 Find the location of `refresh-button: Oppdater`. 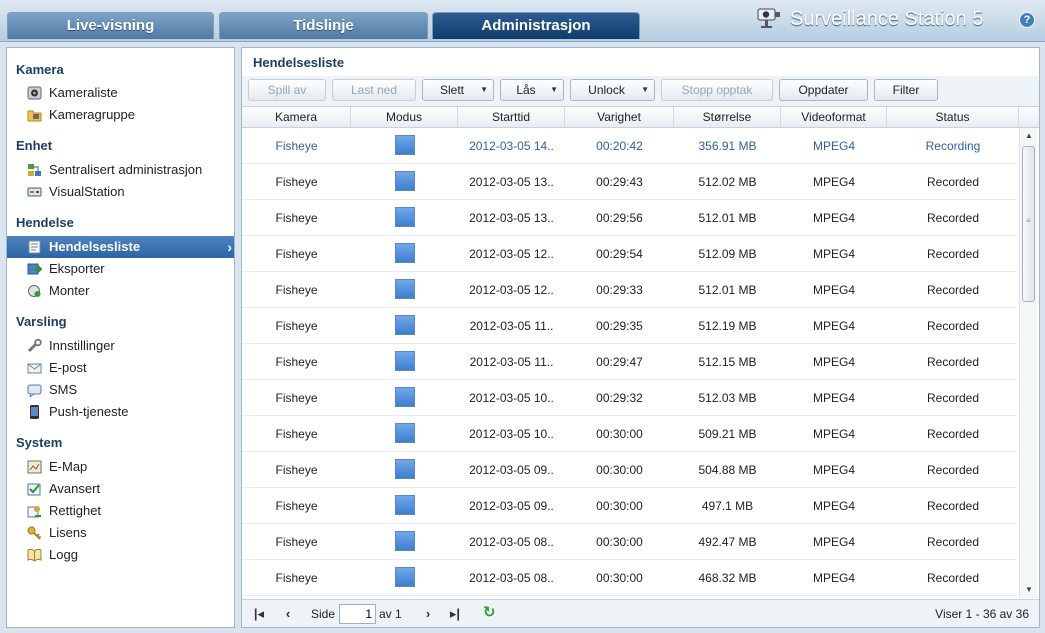

refresh-button: Oppdater is located at coordinates (823, 90).